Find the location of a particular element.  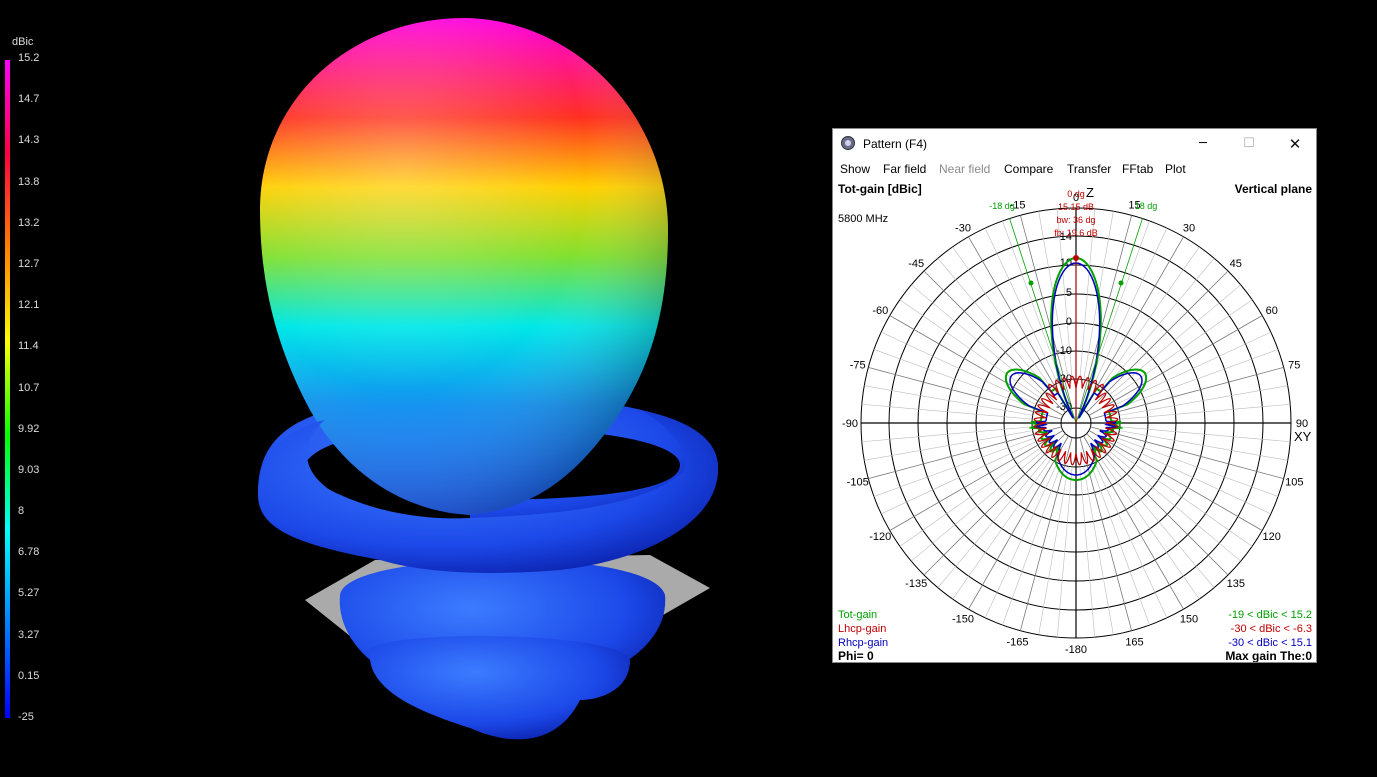

legend-tick-label: 6.78 is located at coordinates (29, 552).